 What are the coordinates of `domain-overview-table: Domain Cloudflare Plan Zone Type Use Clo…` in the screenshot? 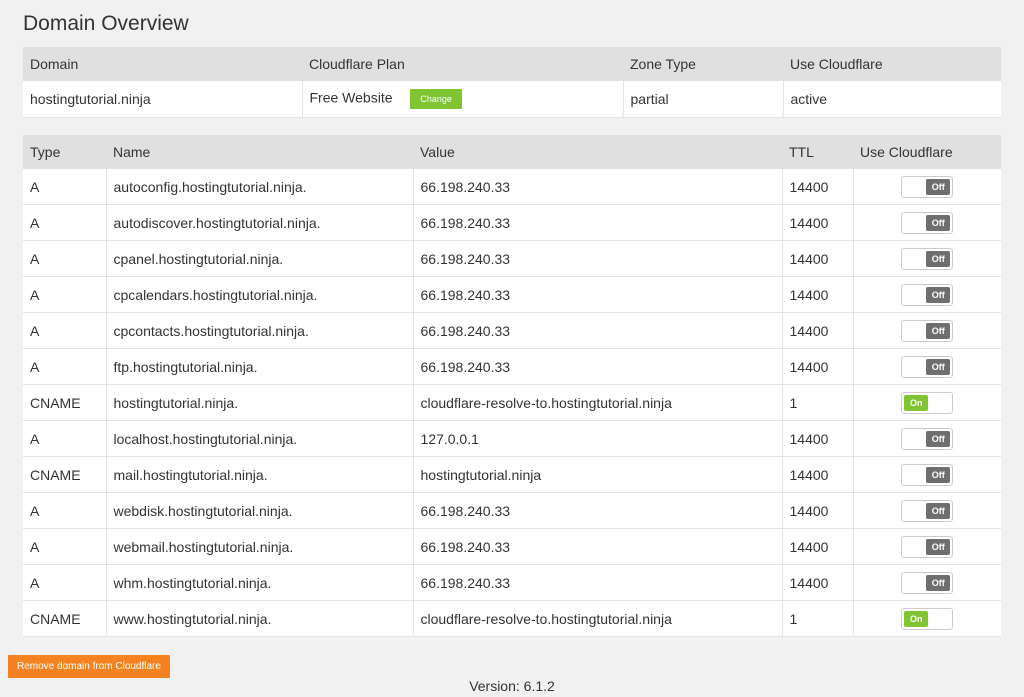 It's located at (512, 82).